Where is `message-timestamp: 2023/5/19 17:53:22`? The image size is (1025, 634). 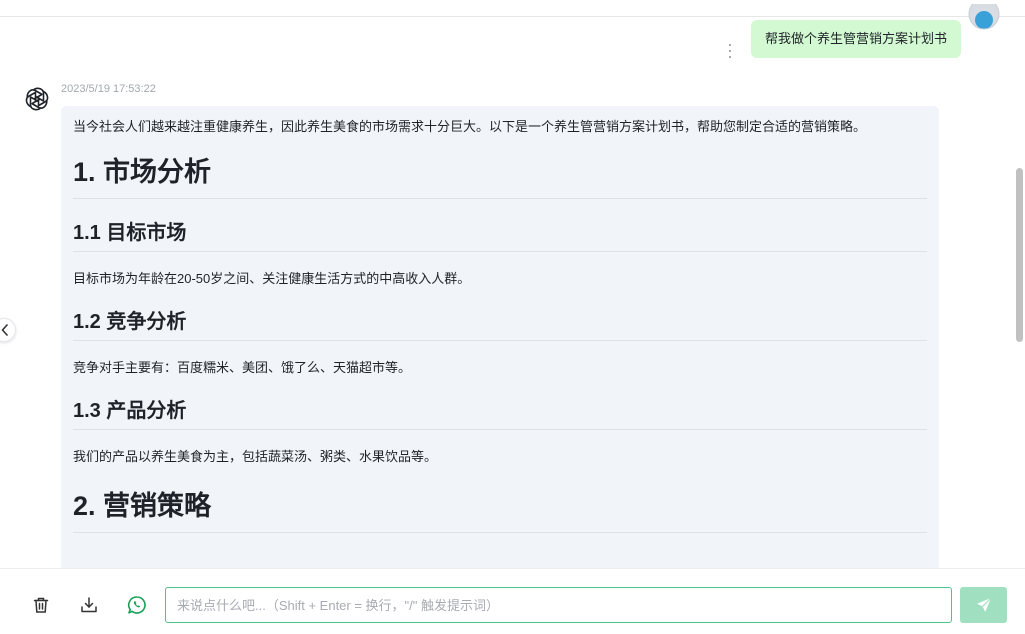
message-timestamp: 2023/5/19 17:53:22 is located at coordinates (108, 89).